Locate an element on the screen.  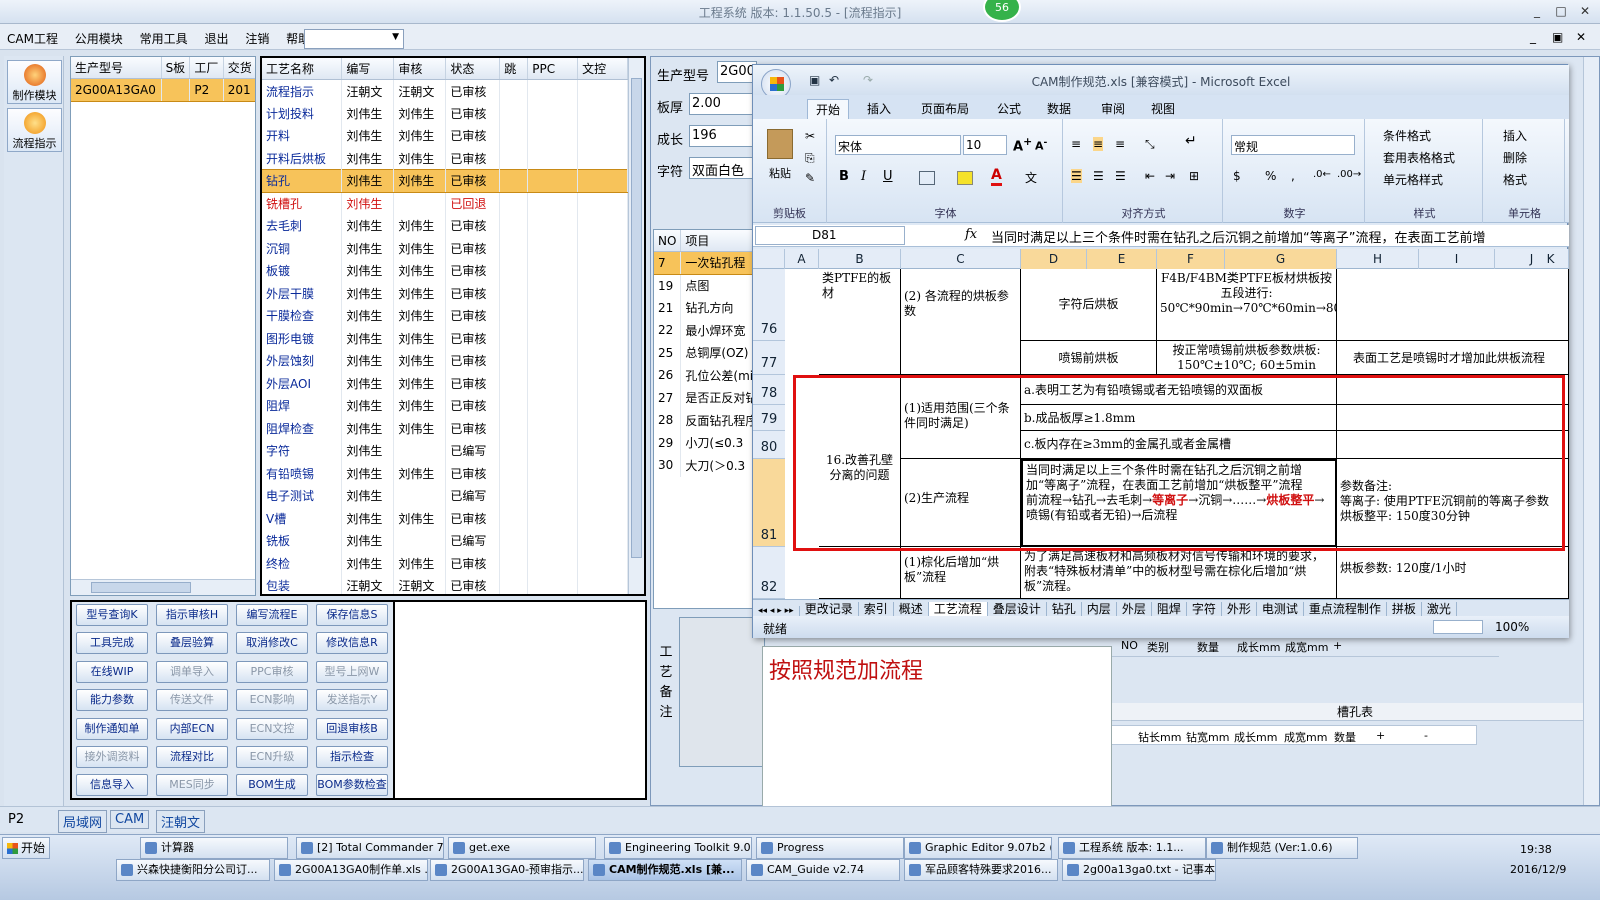
action-button: 指示审核H is located at coordinates (192, 615).